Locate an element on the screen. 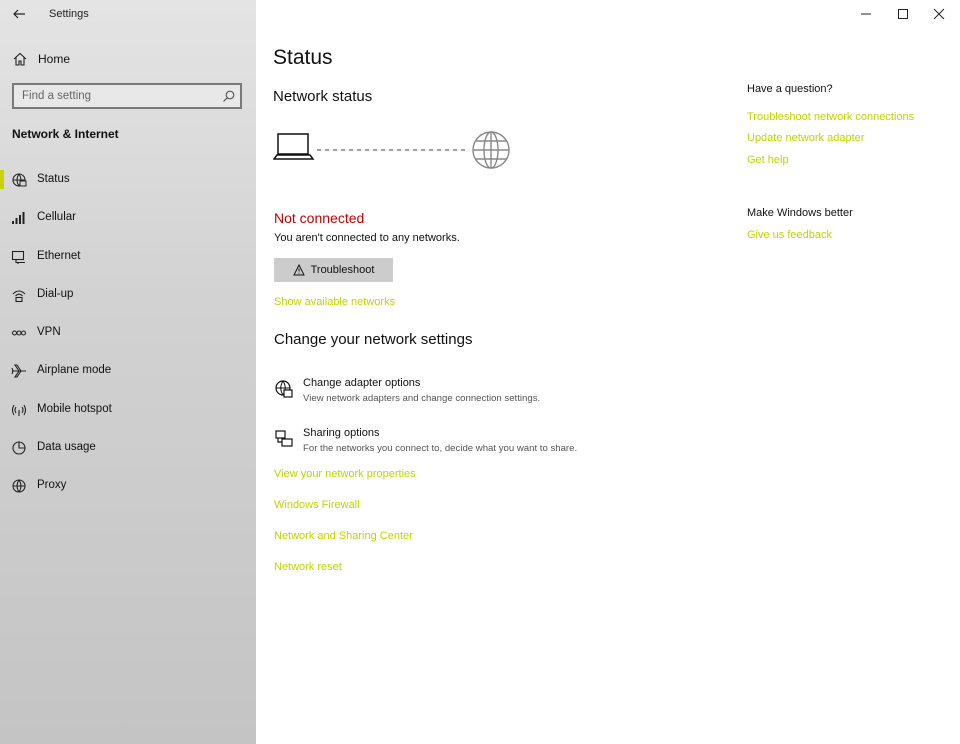 This screenshot has width=960, height=744. minimize-icon is located at coordinates (866, 14).